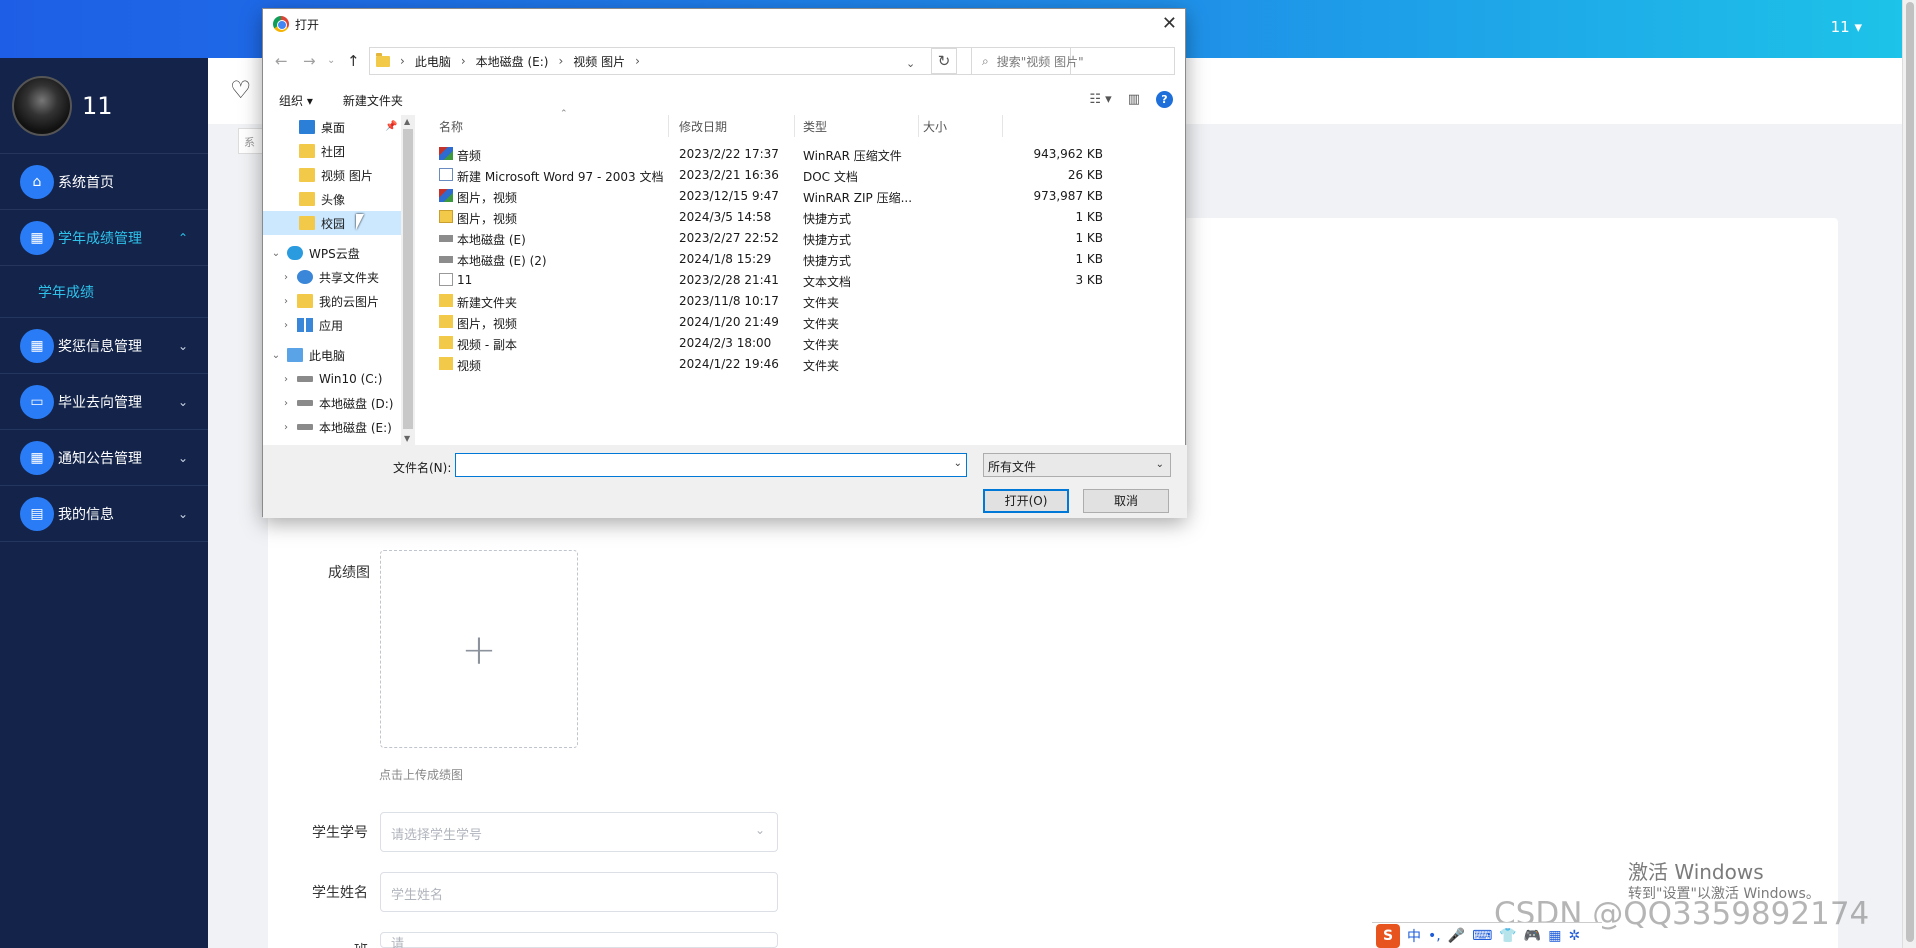 The height and width of the screenshot is (948, 1916). What do you see at coordinates (1388, 935) in the screenshot?
I see `sogou-icon: S` at bounding box center [1388, 935].